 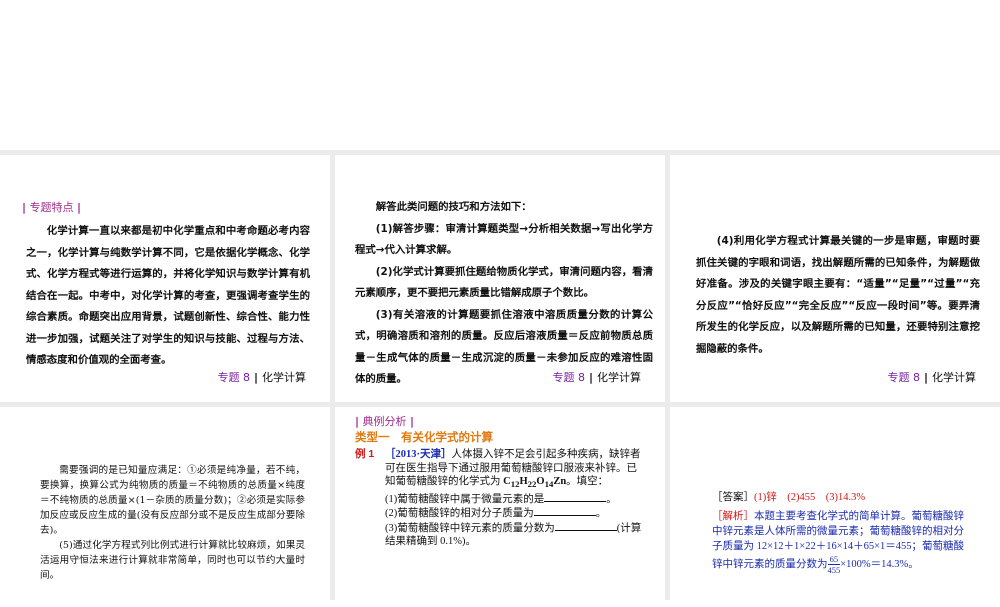 I want to click on methods-intro: 解答此类问题的技巧和方法如下：, so click(x=453, y=207).